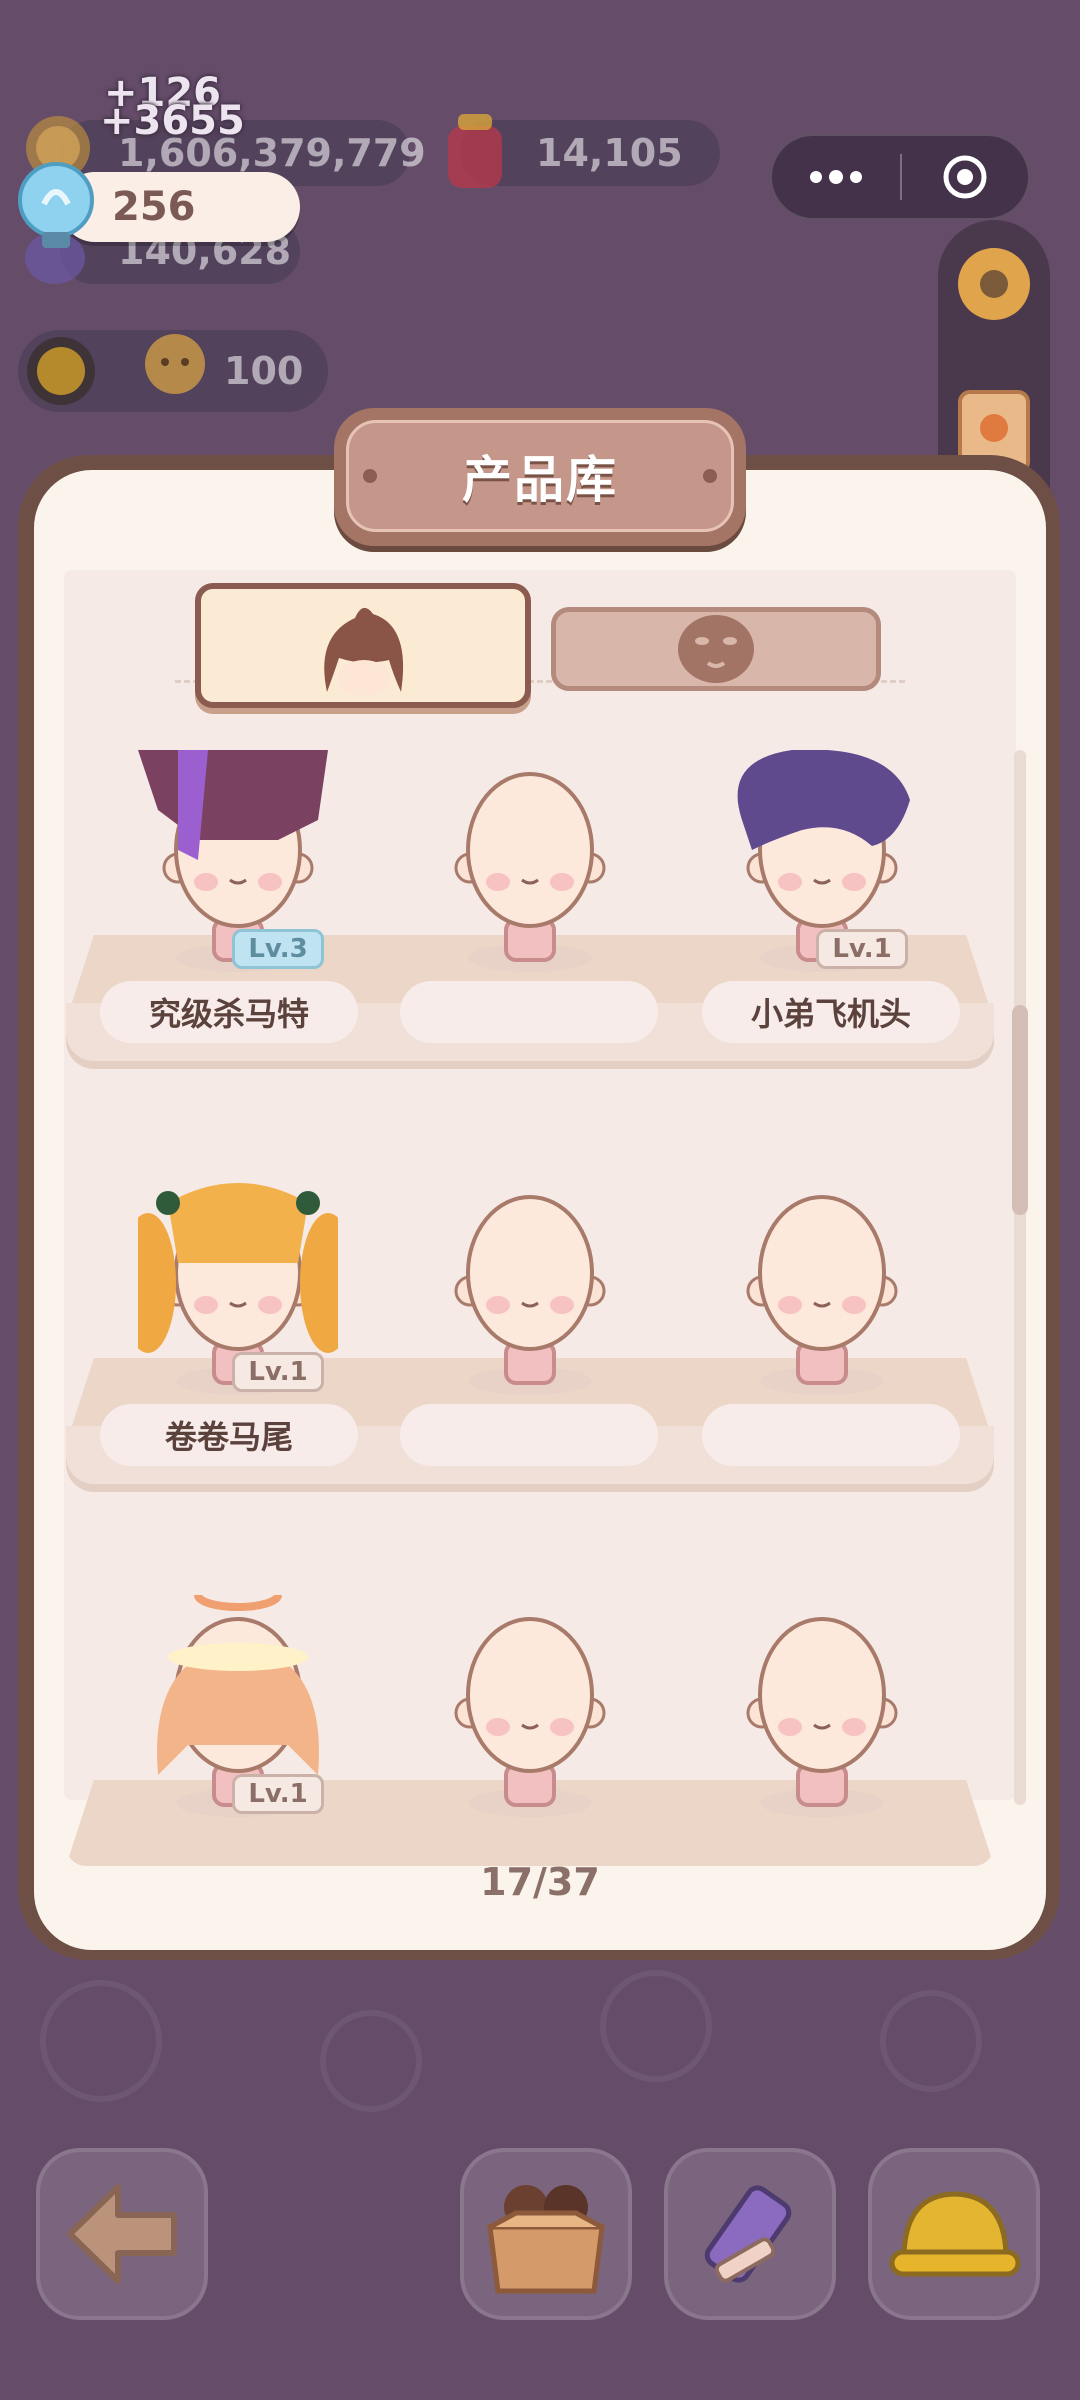  I want to click on scrollbar-thumb, so click(1020, 1110).